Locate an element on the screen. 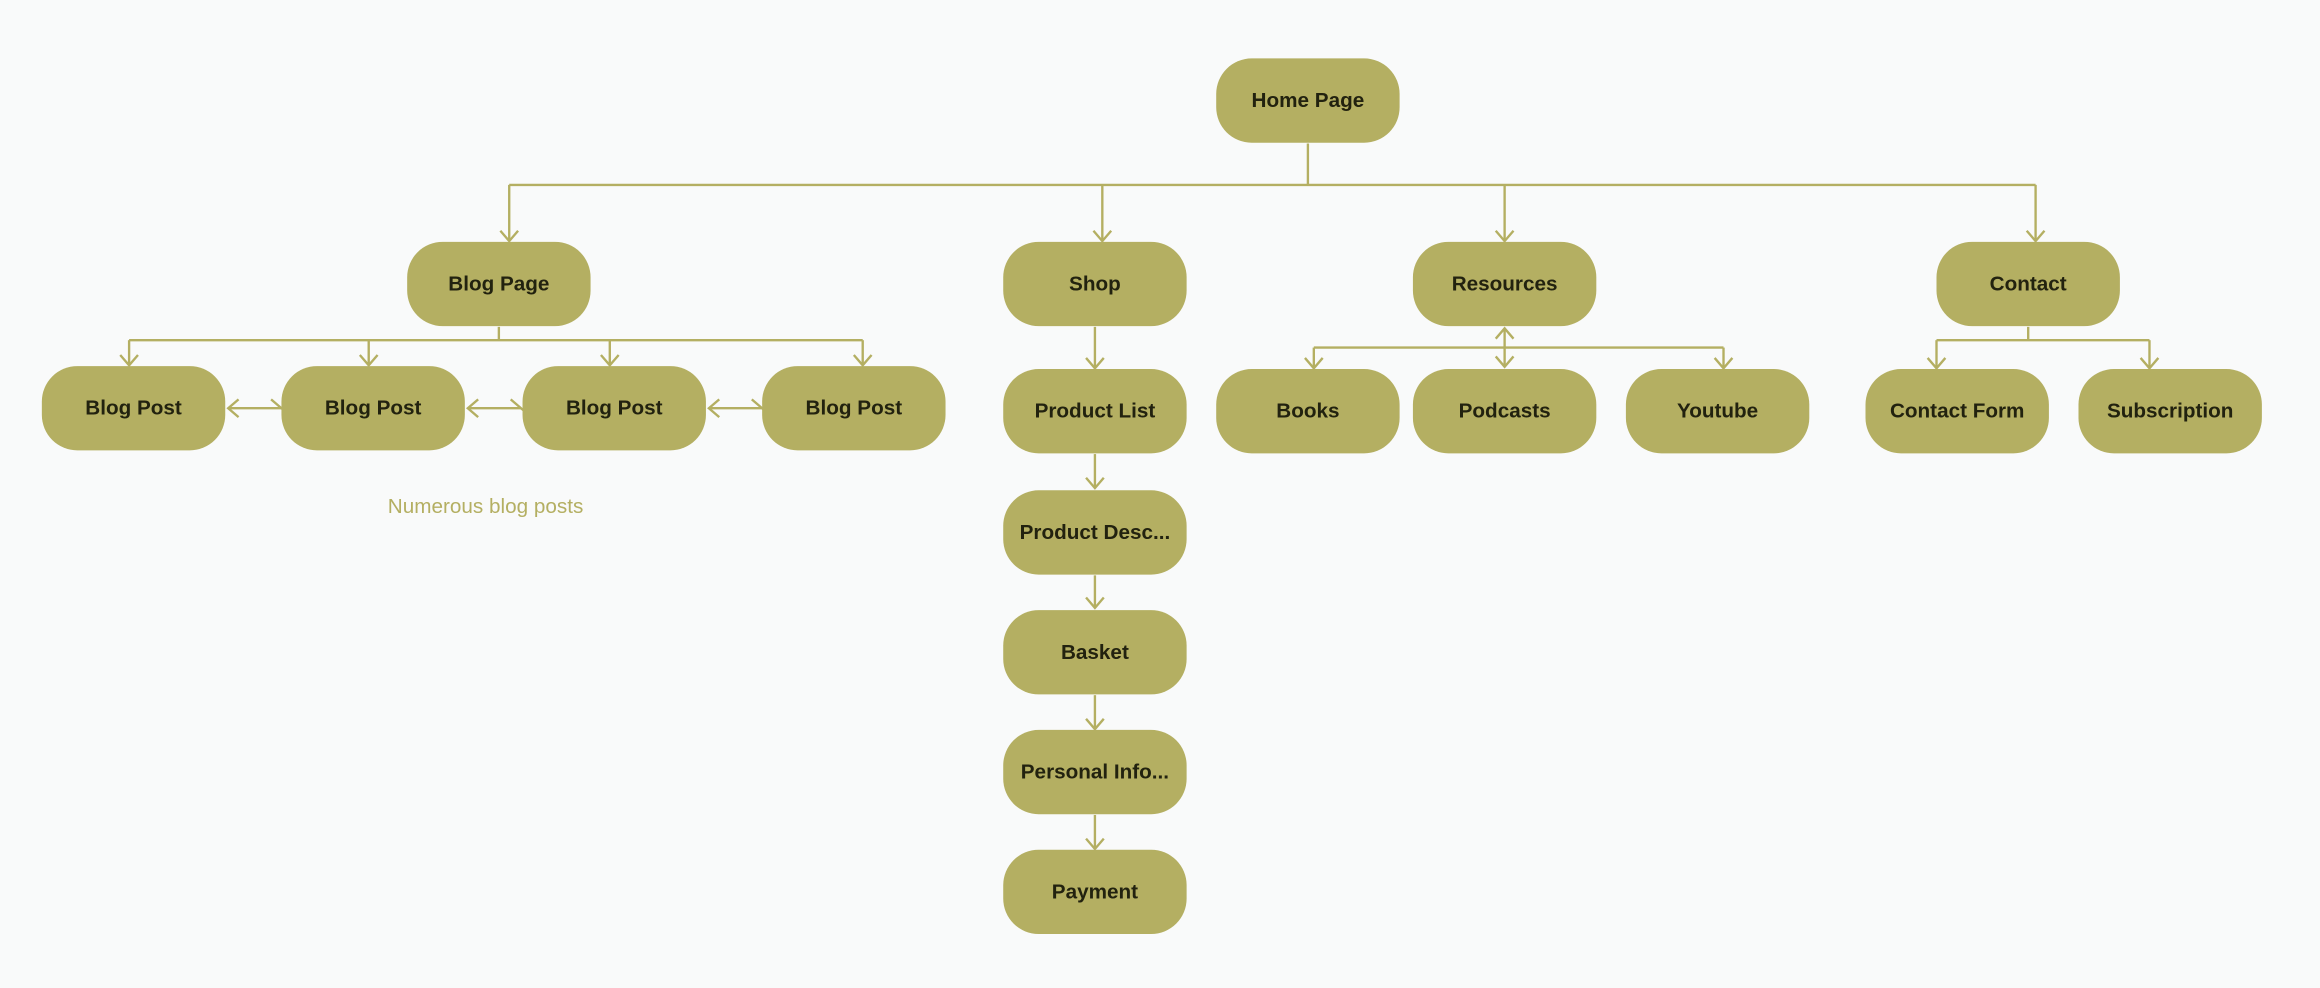 This screenshot has width=2320, height=988. contact-node-label: Contact is located at coordinates (2028, 283).